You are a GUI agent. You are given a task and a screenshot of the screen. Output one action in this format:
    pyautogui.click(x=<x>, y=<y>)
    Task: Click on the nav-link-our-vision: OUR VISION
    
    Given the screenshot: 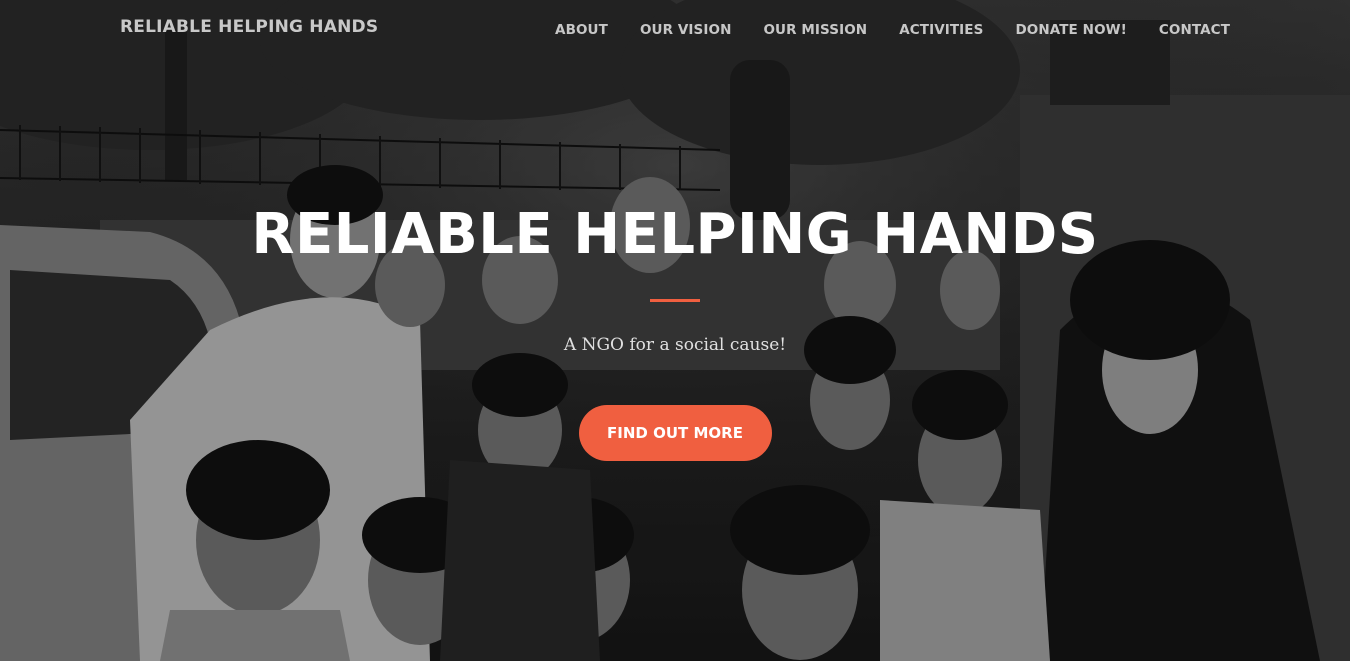 What is the action you would take?
    pyautogui.click(x=686, y=30)
    